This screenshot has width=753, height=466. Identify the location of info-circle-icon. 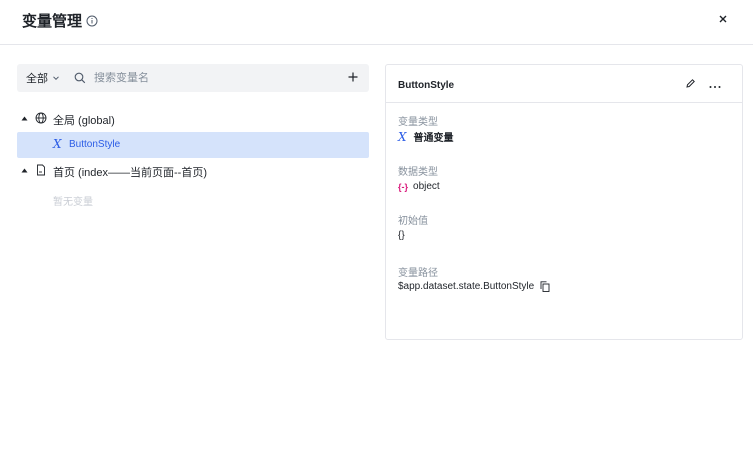
(92, 21).